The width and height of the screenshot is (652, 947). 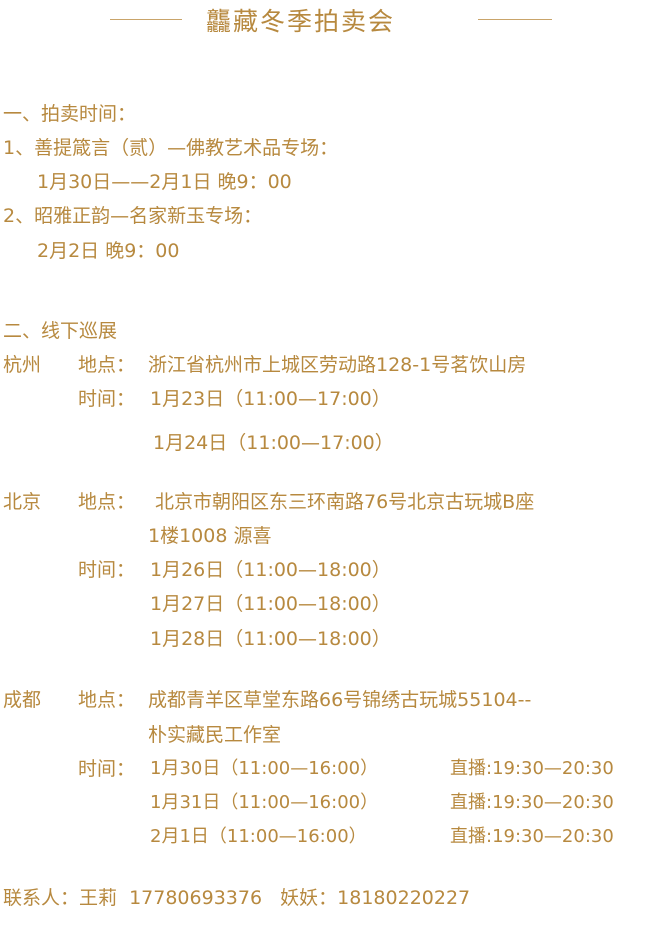 What do you see at coordinates (340, 700) in the screenshot?
I see `chengdu-address-line1: 成都青羊区草堂东路66号锦绣古玩城55104--` at bounding box center [340, 700].